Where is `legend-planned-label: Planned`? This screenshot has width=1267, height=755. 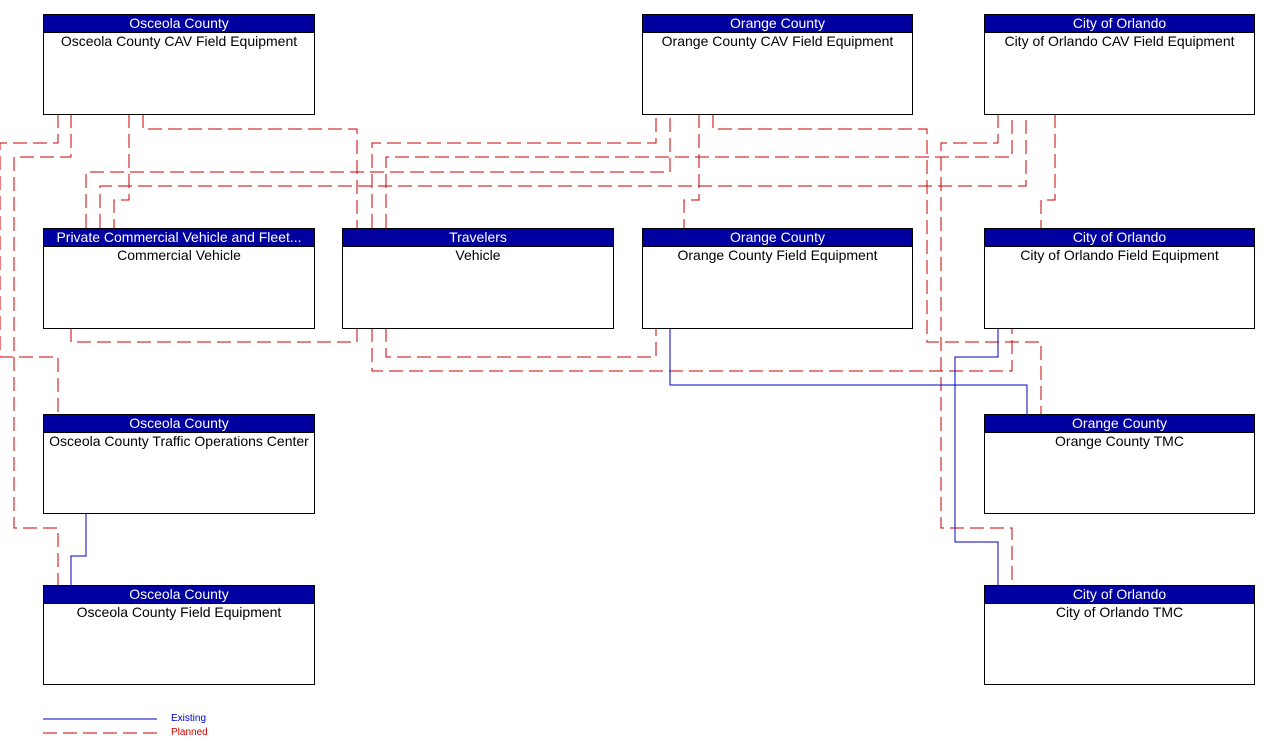 legend-planned-label: Planned is located at coordinates (189, 732).